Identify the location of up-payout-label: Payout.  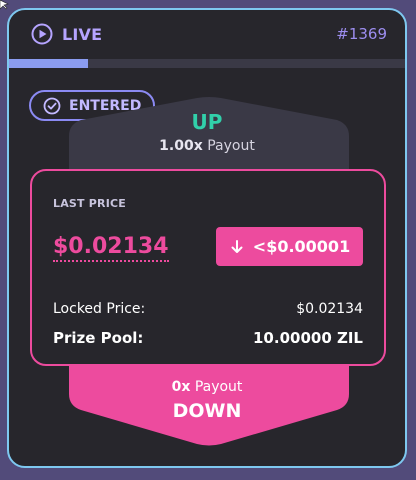
(231, 146).